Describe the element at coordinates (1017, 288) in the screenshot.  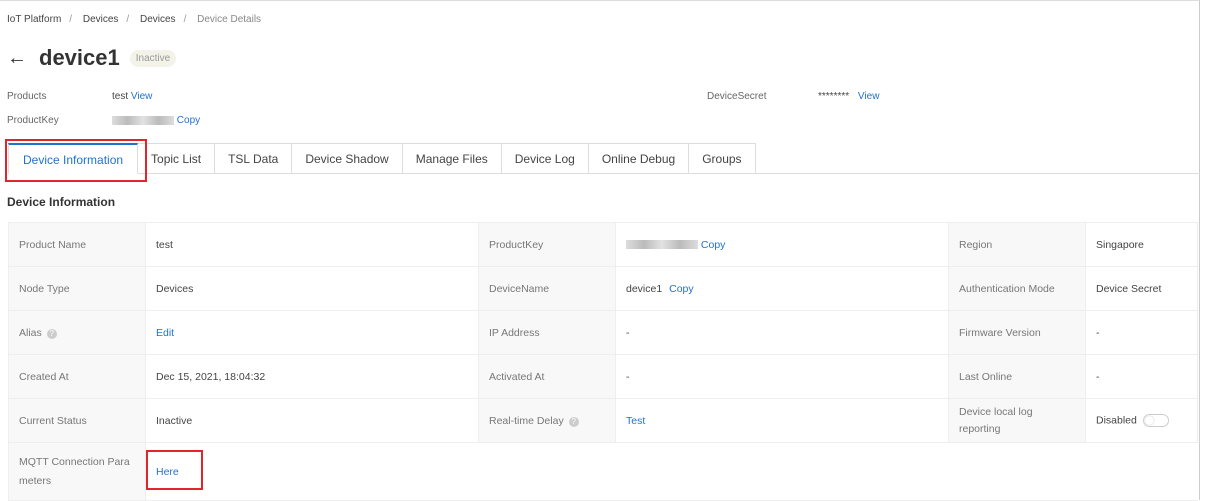
I see `label-auth-mode: Authentication Mode` at that location.